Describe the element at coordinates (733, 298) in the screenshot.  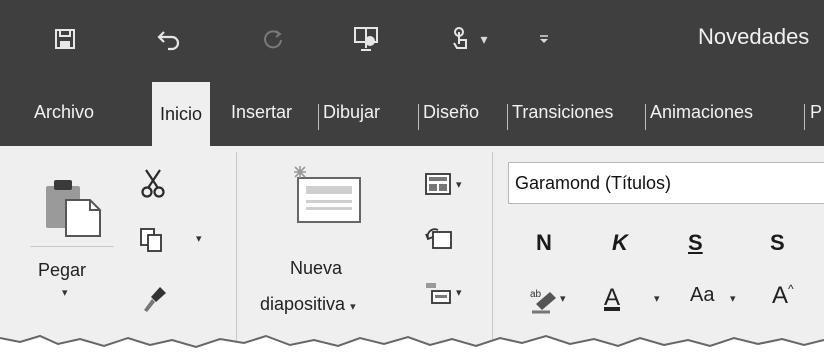
I see `change-case-dropdown-arrow: ▾` at that location.